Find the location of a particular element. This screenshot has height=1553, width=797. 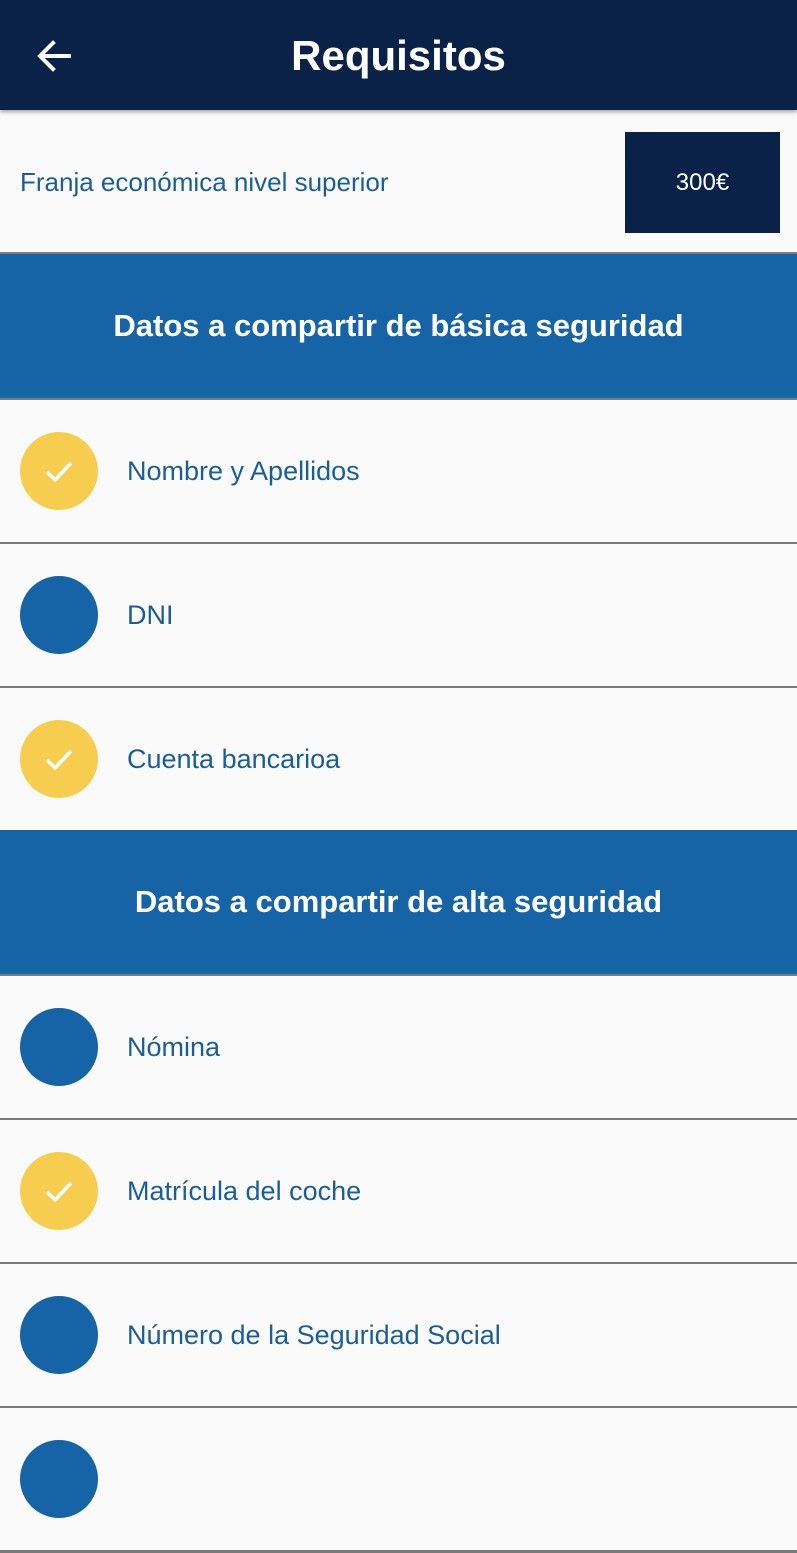

price-badge: 300€ is located at coordinates (702, 182).